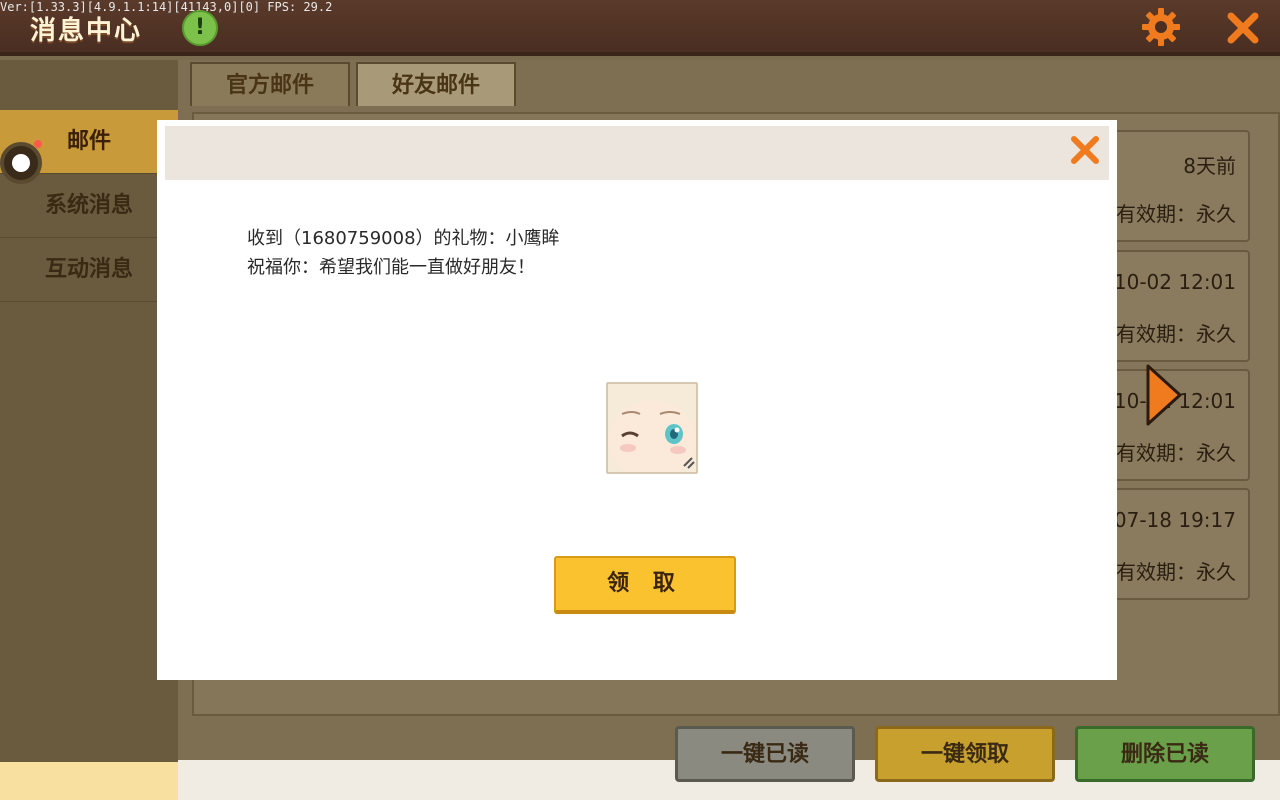 The image size is (1280, 800). I want to click on mail-item: 8天前 有效期：永久, so click(1177, 186).